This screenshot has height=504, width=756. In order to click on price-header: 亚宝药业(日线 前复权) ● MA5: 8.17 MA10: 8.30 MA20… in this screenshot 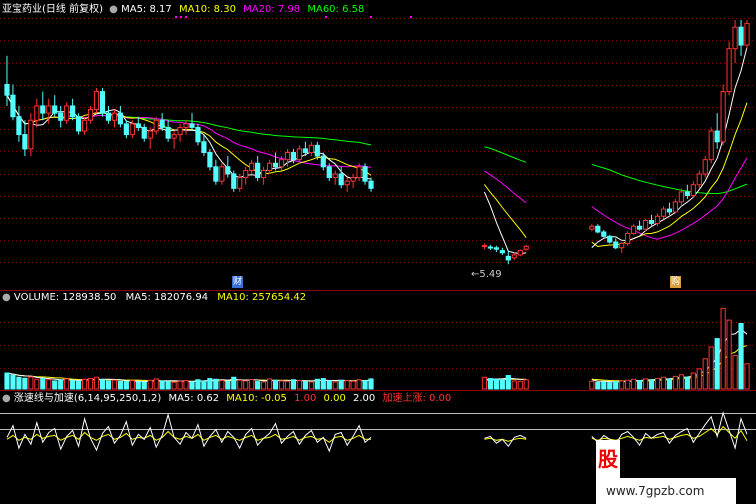, I will do `click(183, 10)`.